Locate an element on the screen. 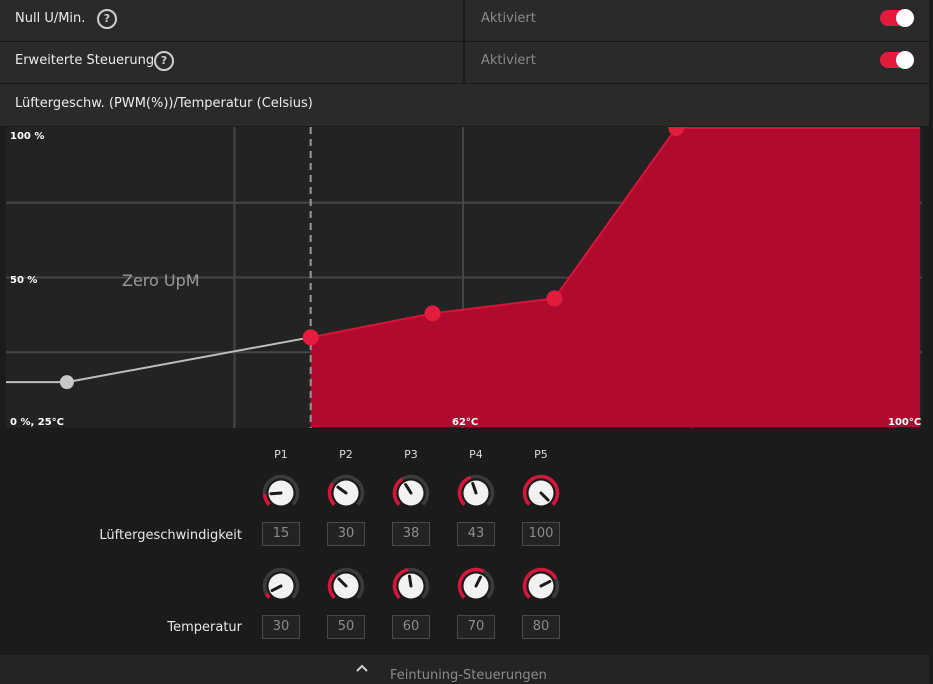 The height and width of the screenshot is (684, 933). temperature-input-p4: 70 is located at coordinates (476, 627).